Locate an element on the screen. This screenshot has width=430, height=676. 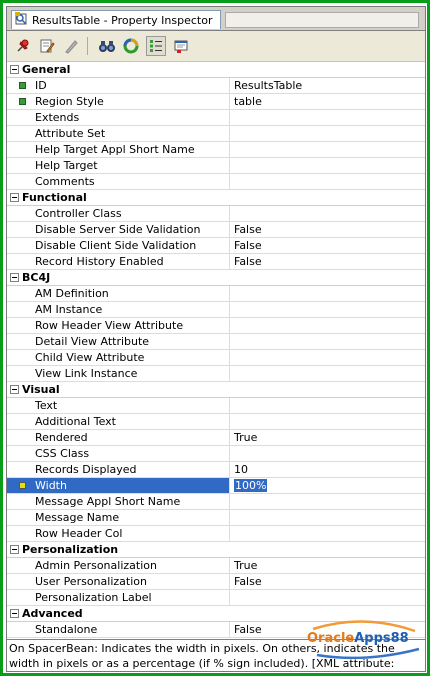
property-name: Disable Client Side Validation is located at coordinates (118, 246).